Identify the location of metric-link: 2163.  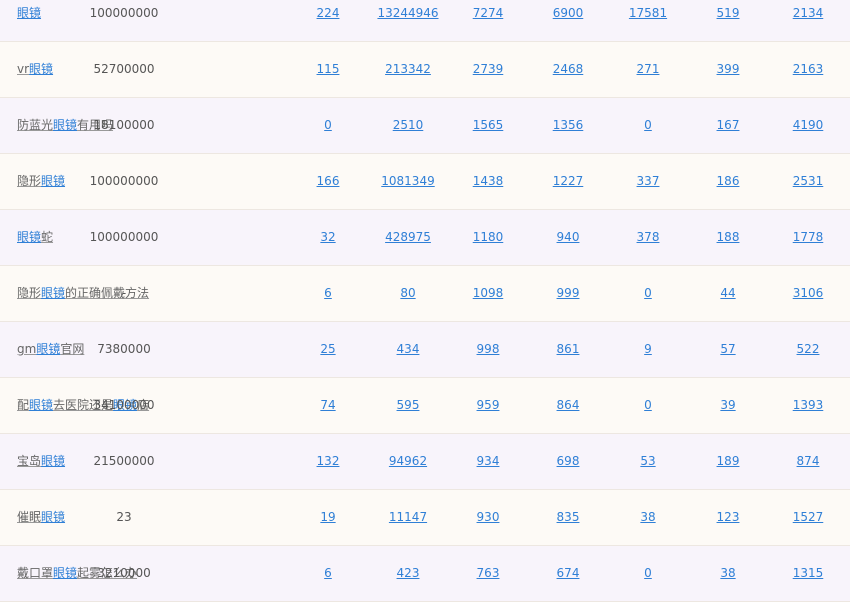
(808, 69).